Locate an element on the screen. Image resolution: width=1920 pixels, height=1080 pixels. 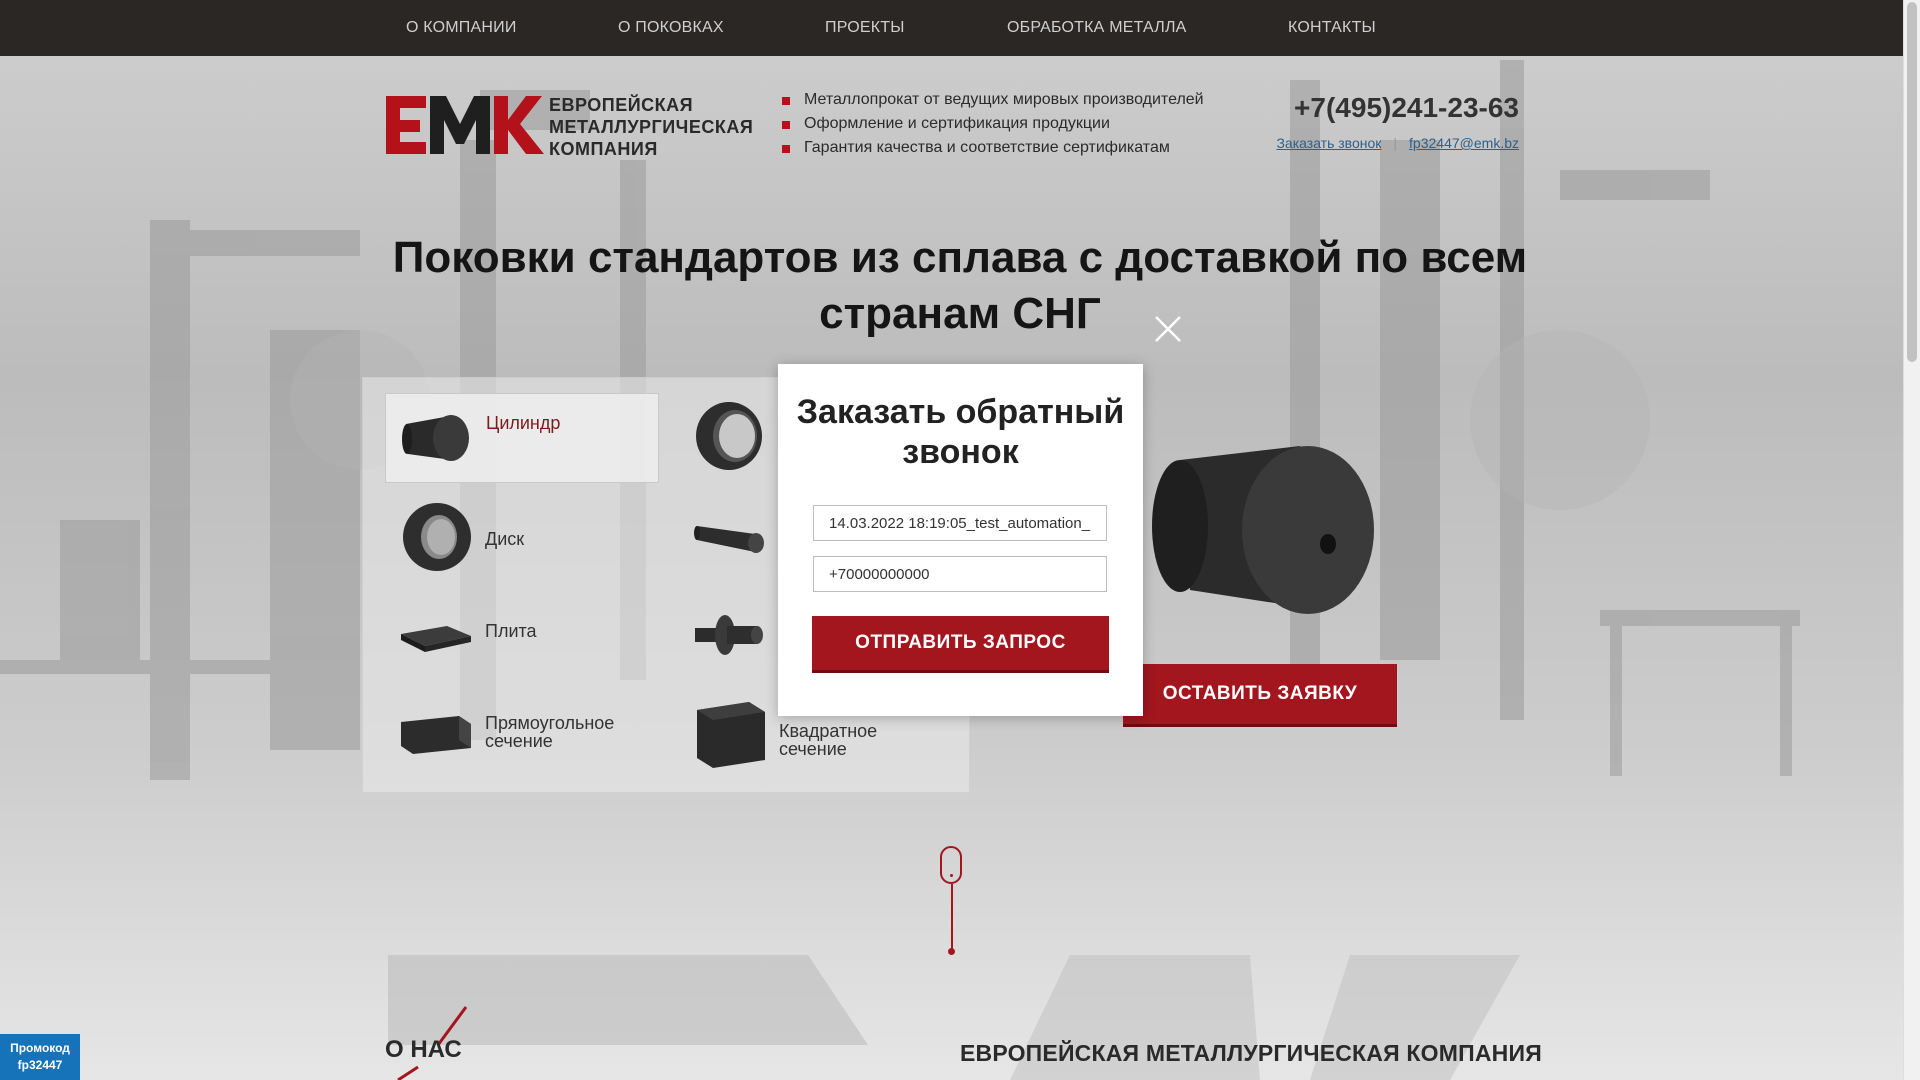
modal-title: Заказать обратный звонок is located at coordinates (960, 432).